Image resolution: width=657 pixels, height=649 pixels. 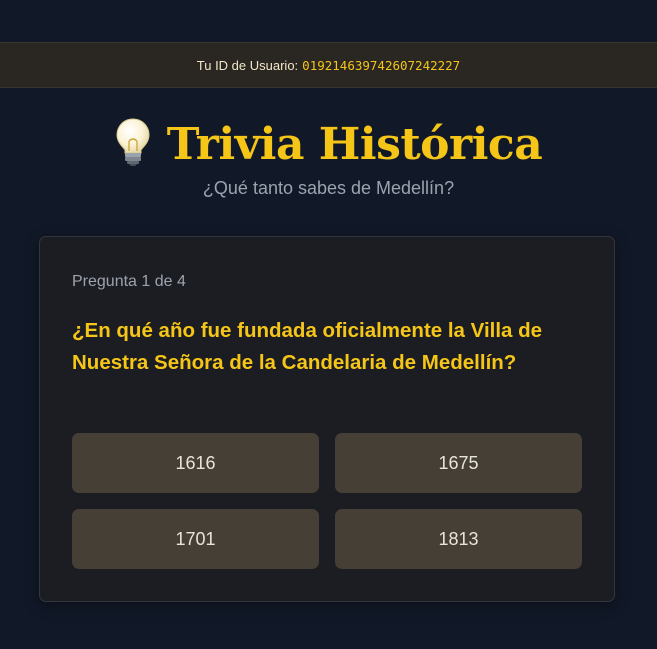 I want to click on lightbulb-icon, so click(x=133, y=142).